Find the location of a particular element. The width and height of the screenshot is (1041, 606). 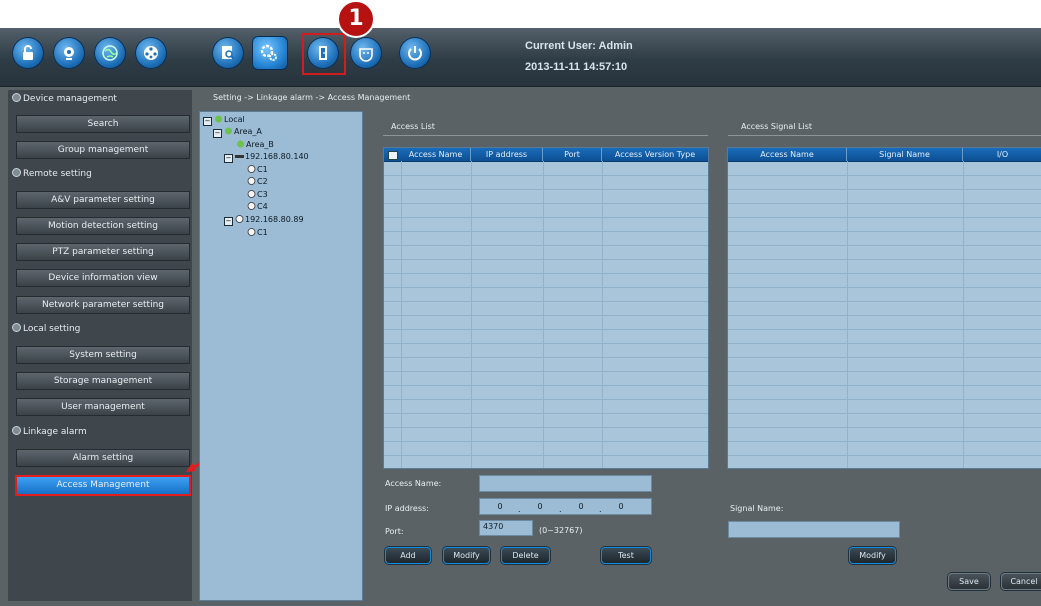

column-header: IP address is located at coordinates (507, 154).